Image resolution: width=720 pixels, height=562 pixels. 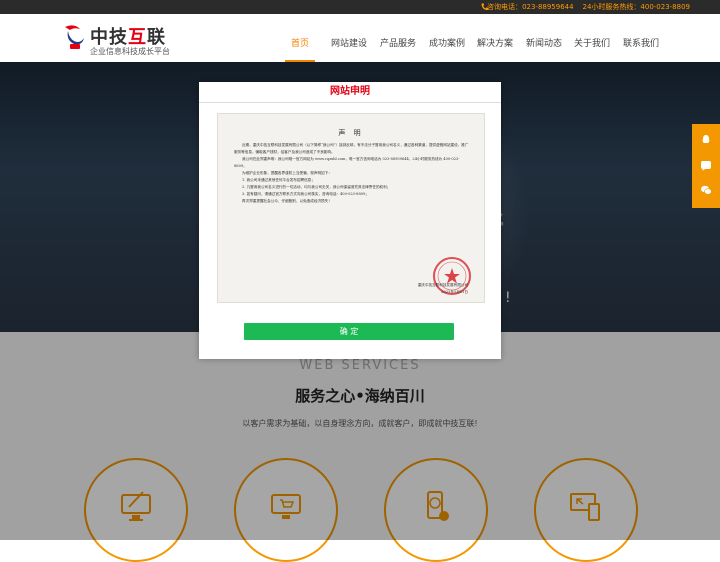 I want to click on sign-company: 重庆中技互联科技发展有限公司, so click(x=442, y=285).